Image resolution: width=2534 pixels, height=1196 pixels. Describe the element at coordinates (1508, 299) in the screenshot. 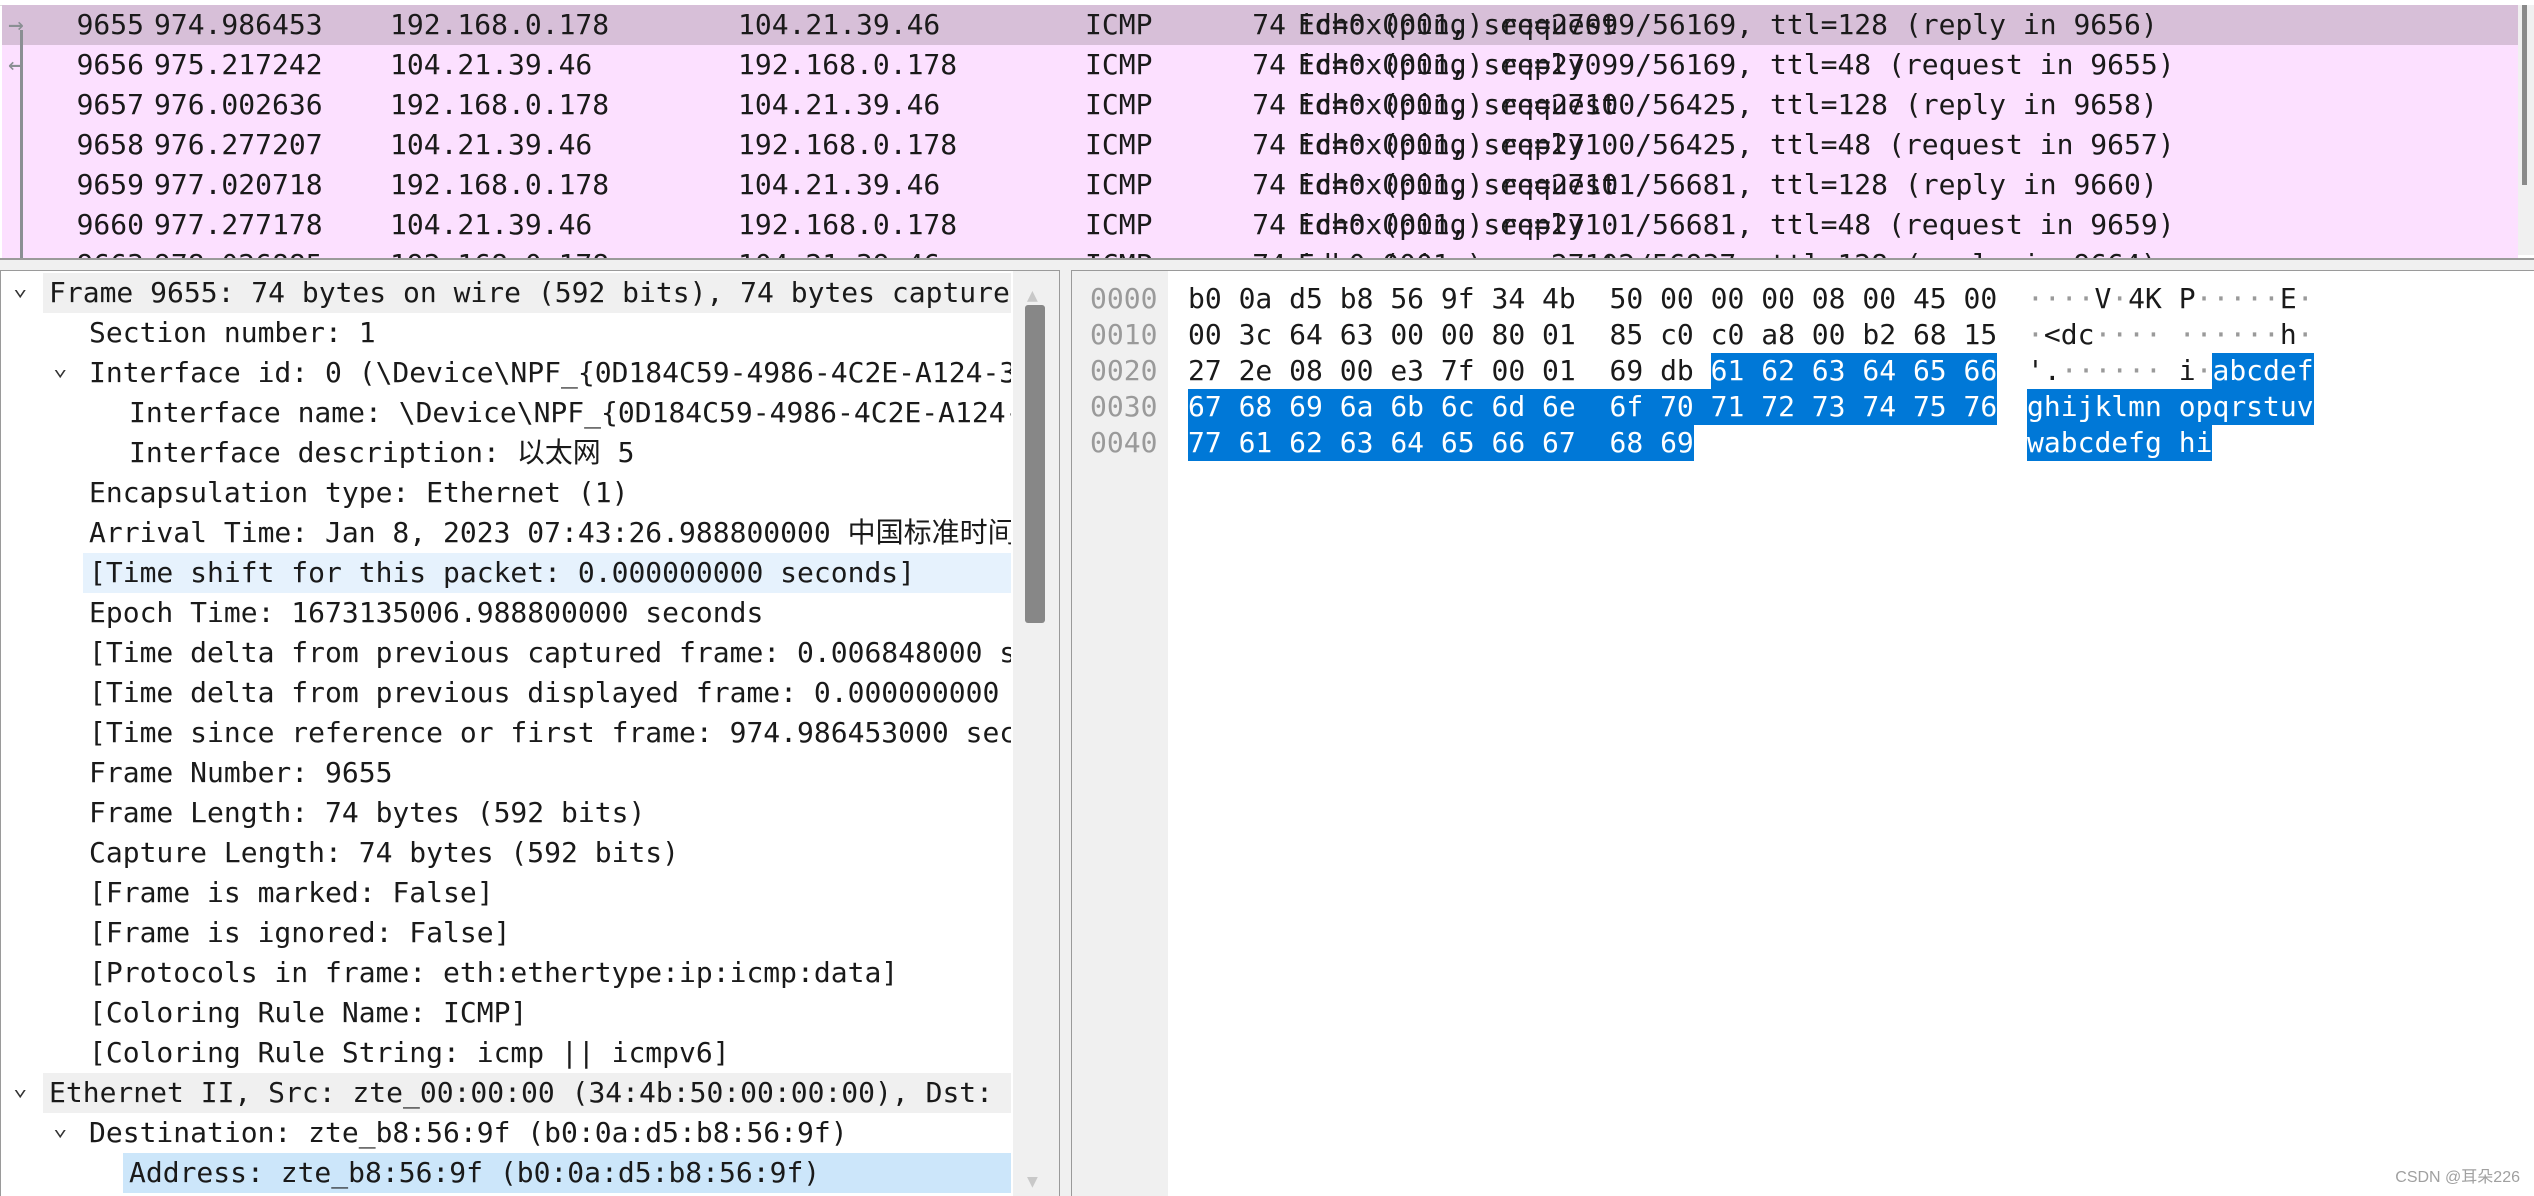

I see `hex-byte: 34` at that location.